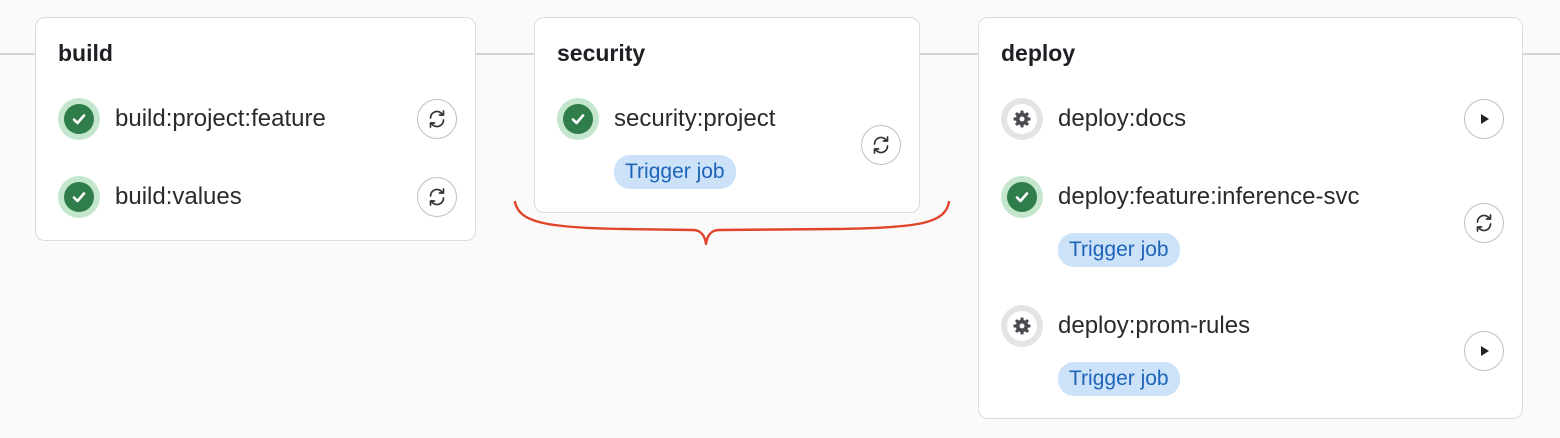 This screenshot has width=1560, height=438. What do you see at coordinates (695, 118) in the screenshot?
I see `job-name: security:project` at bounding box center [695, 118].